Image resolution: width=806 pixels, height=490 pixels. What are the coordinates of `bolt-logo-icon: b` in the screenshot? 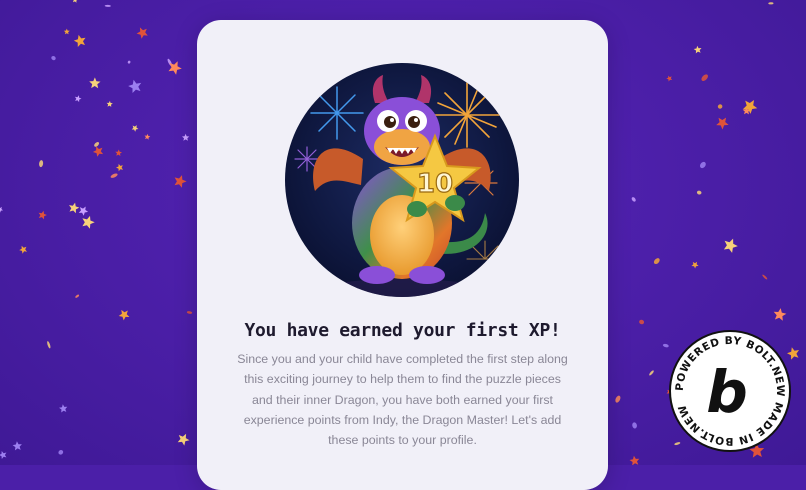 It's located at (727, 392).